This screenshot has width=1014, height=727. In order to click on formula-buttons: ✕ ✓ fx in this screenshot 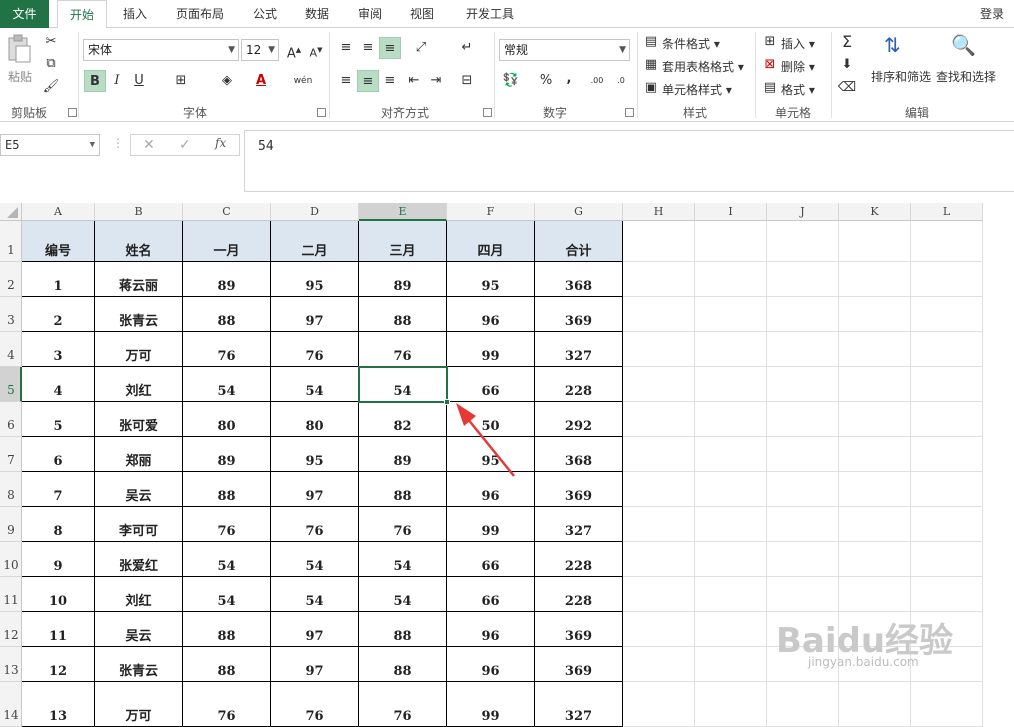, I will do `click(185, 145)`.